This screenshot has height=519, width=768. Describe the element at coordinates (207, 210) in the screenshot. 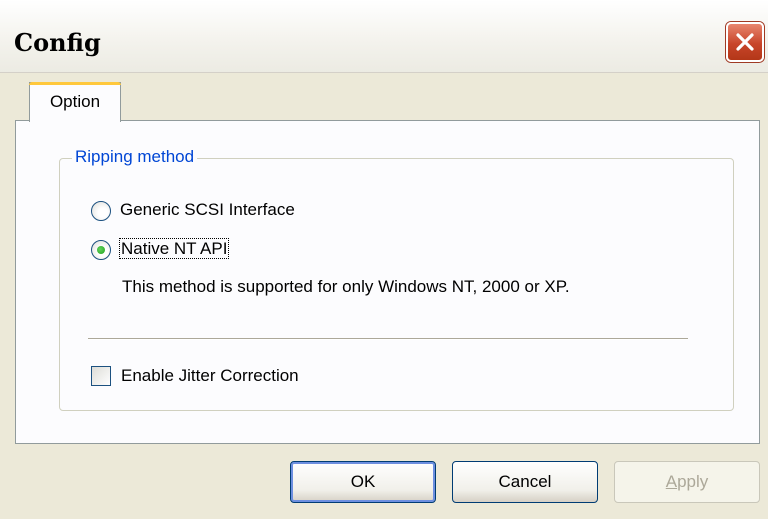

I see `radio-generic-scsi-label: Generic SCSI Interface` at that location.